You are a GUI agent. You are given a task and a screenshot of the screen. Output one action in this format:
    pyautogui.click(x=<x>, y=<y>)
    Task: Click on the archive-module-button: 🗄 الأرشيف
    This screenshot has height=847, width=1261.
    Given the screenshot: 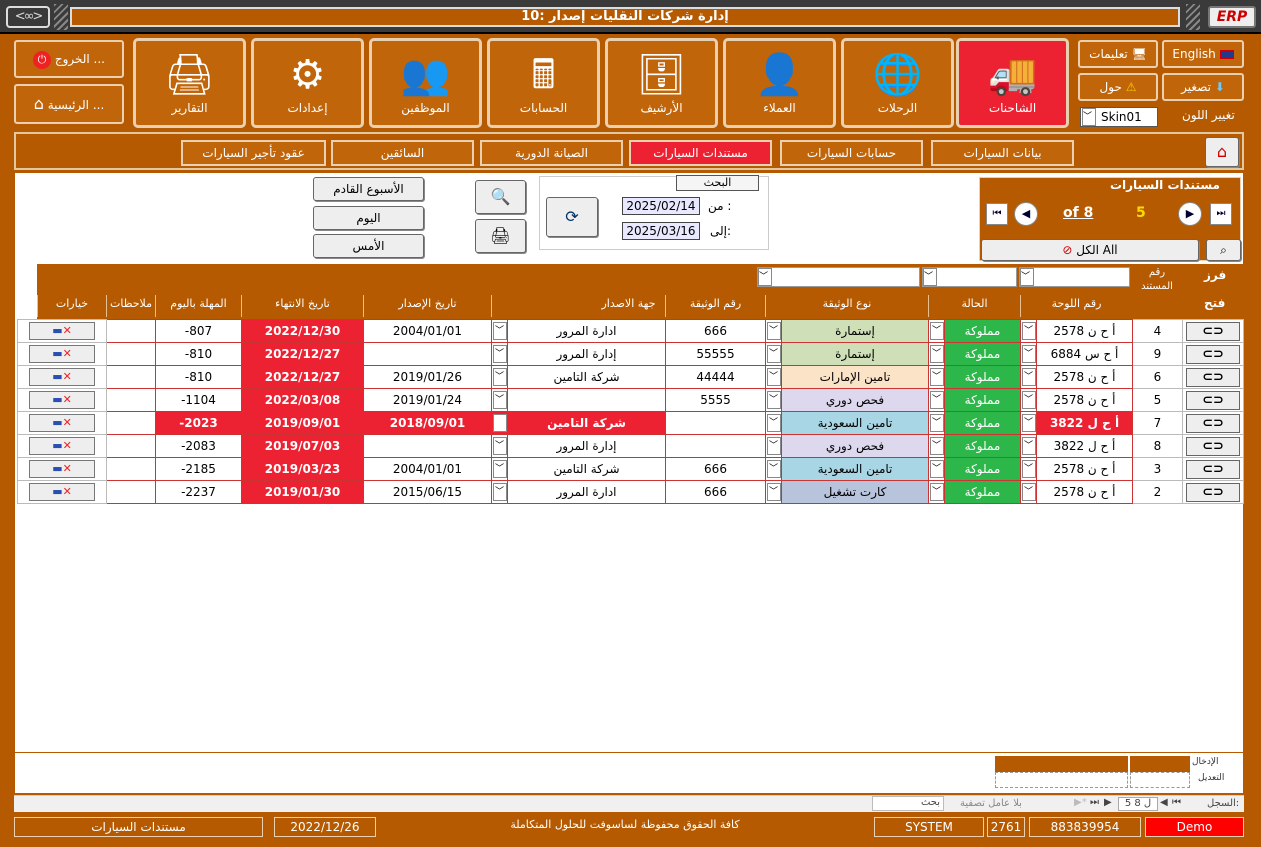 What is the action you would take?
    pyautogui.click(x=661, y=83)
    